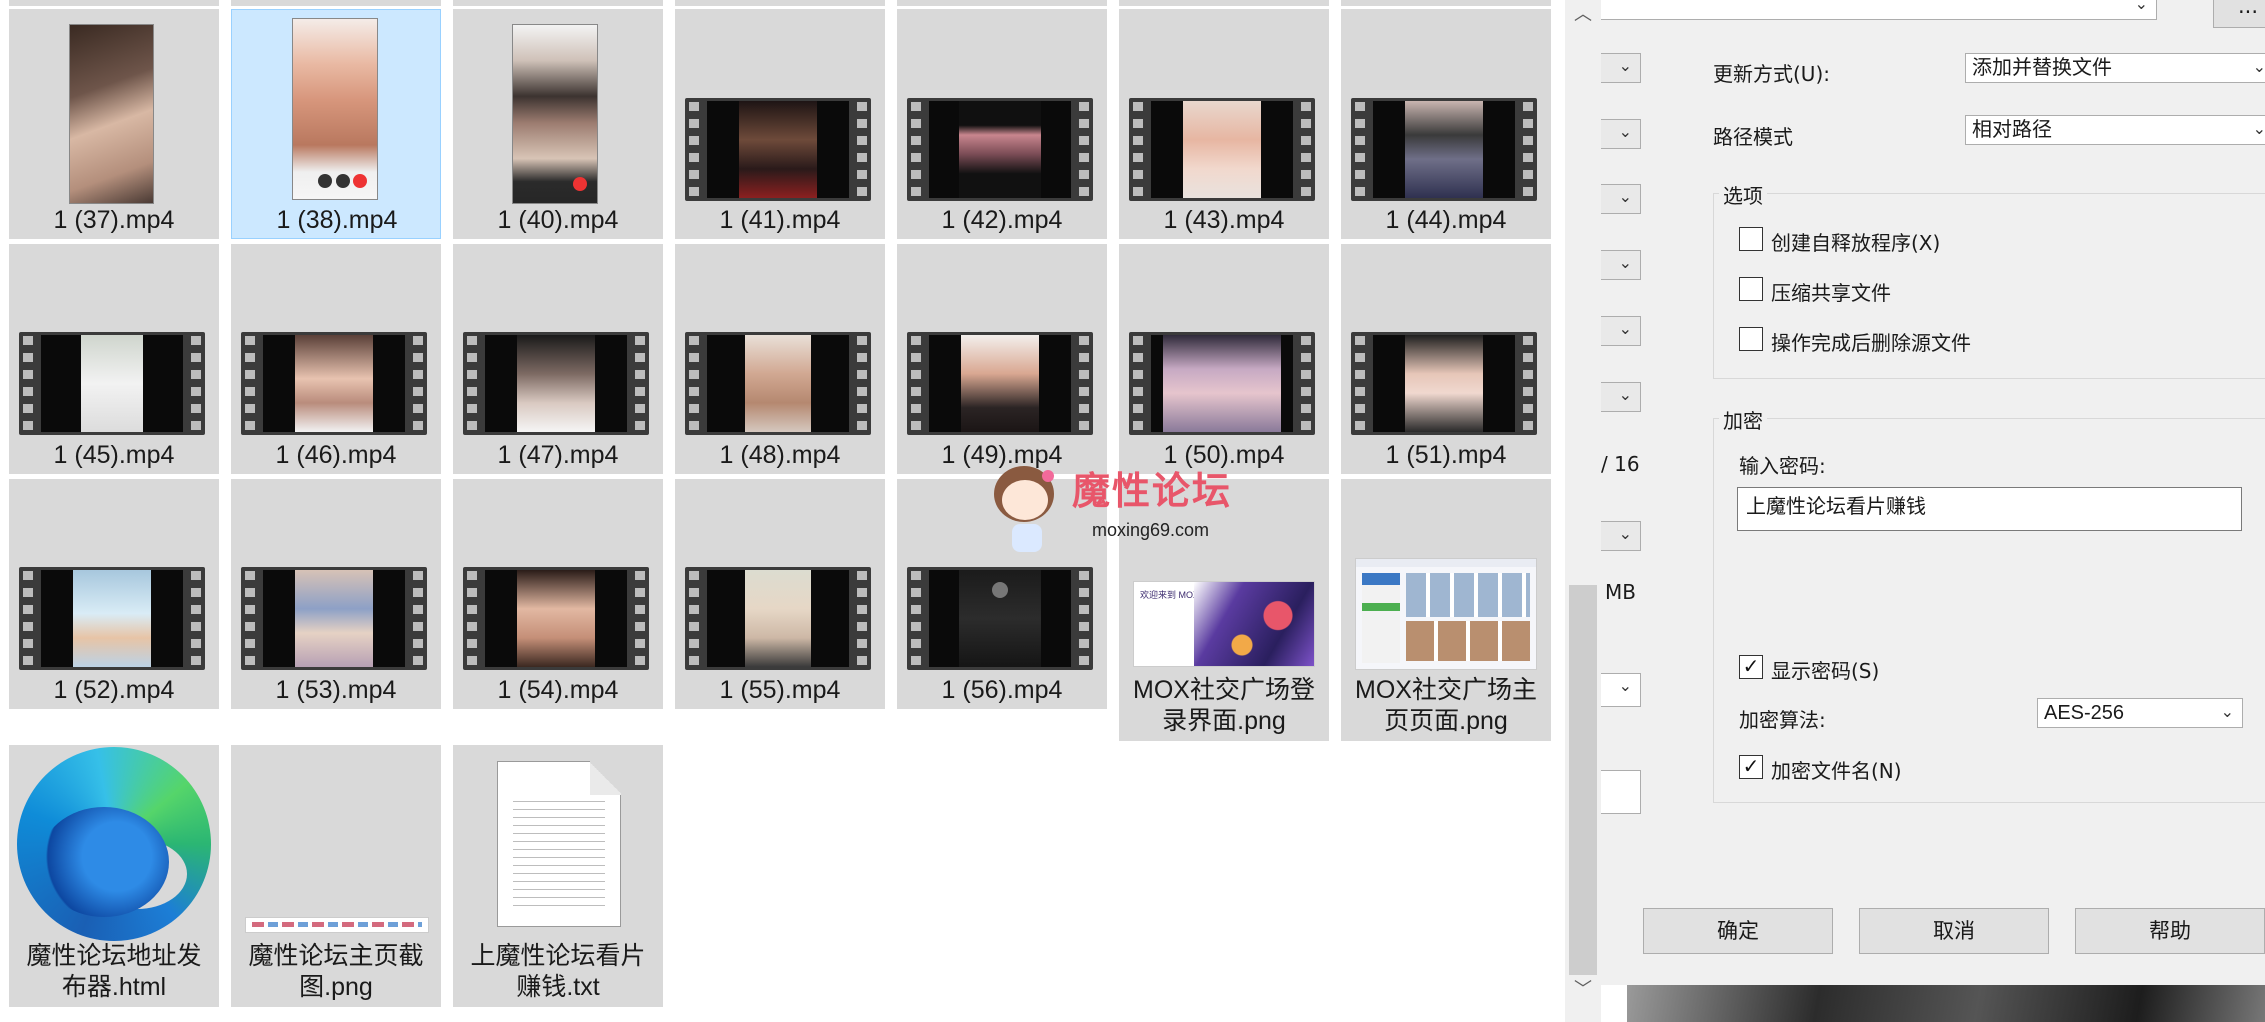 The height and width of the screenshot is (1022, 2265). Describe the element at coordinates (1751, 667) in the screenshot. I see `show-password-checkbox: ✓` at that location.